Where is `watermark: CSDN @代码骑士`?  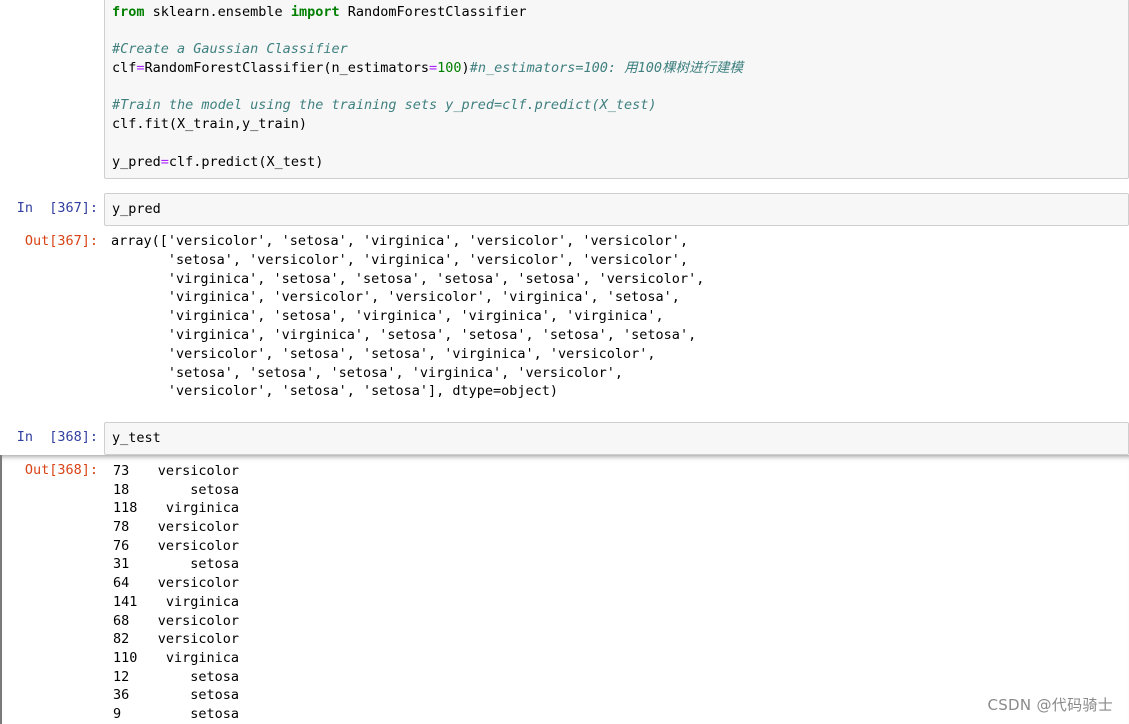 watermark: CSDN @代码骑士 is located at coordinates (1050, 705).